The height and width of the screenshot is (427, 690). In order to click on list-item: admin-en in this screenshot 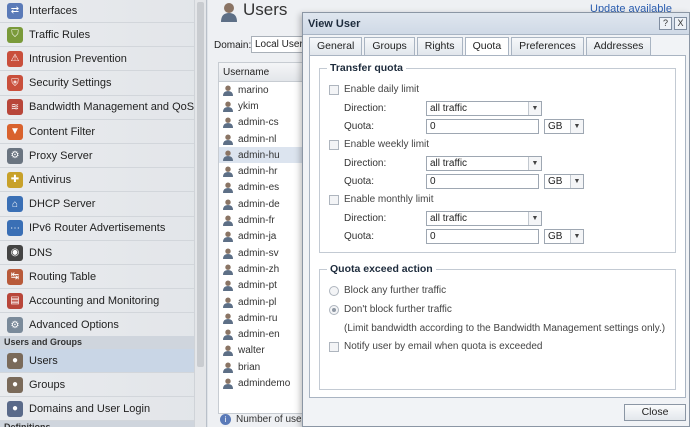, I will do `click(263, 334)`.